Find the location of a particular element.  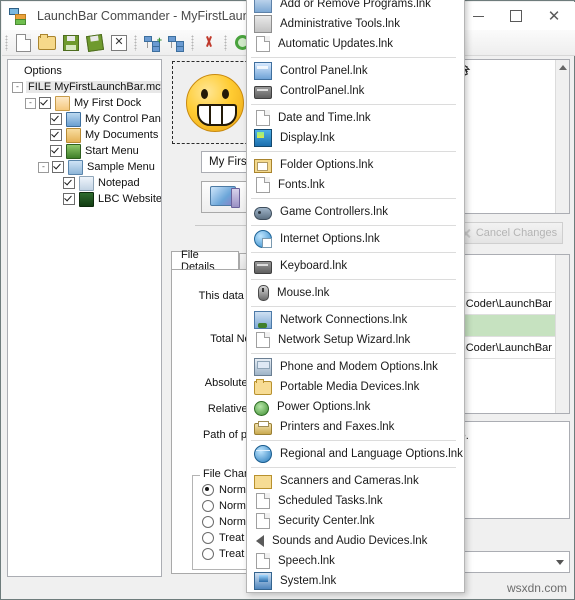

menu-item-14: Network Setup Wizard.lnk is located at coordinates (355, 340).